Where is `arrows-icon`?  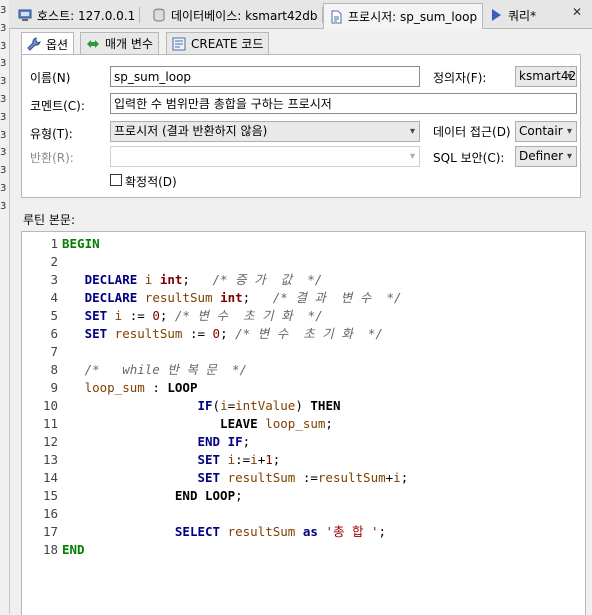
arrows-icon is located at coordinates (93, 43).